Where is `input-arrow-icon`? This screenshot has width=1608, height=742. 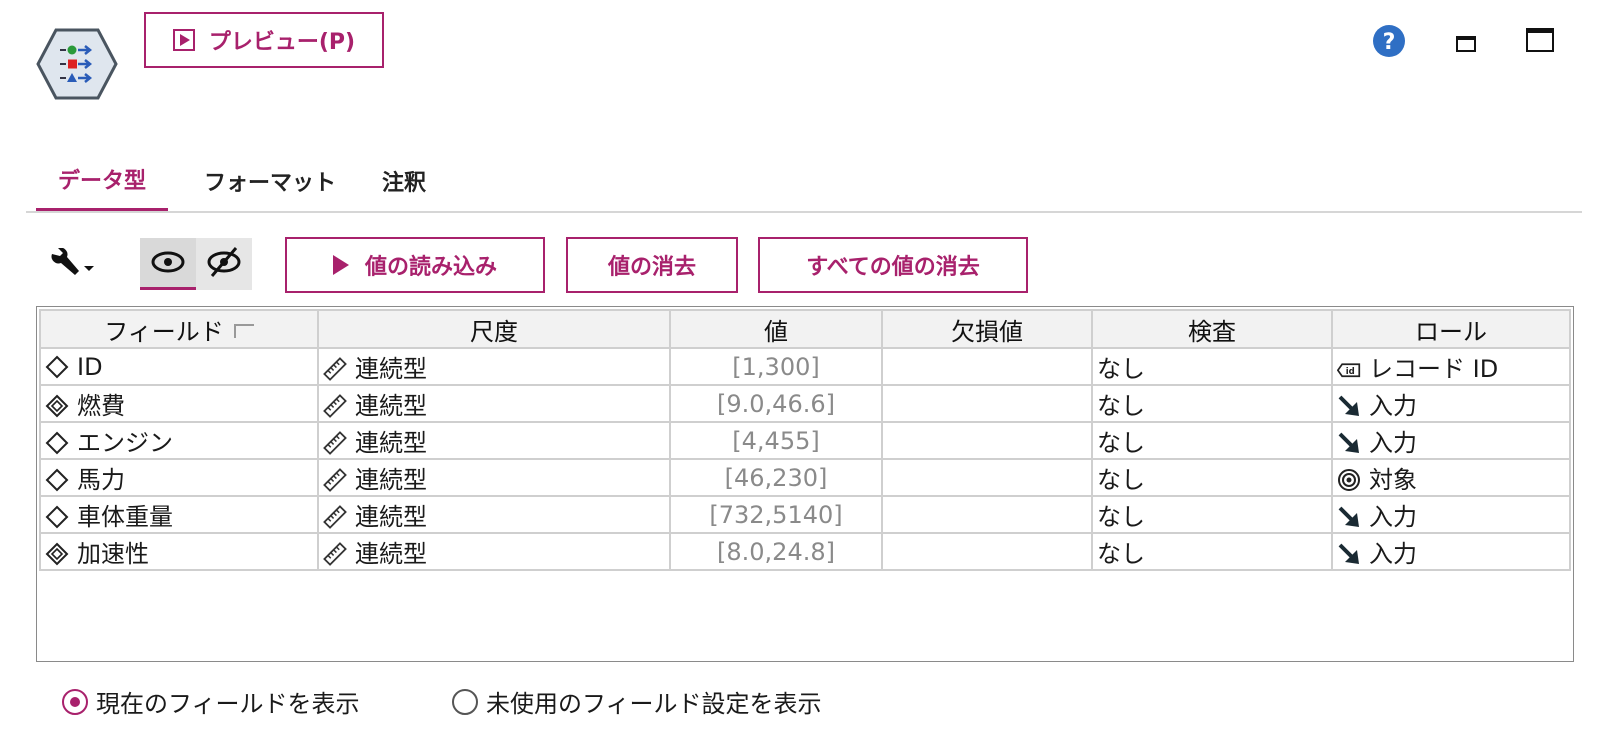 input-arrow-icon is located at coordinates (1349, 554).